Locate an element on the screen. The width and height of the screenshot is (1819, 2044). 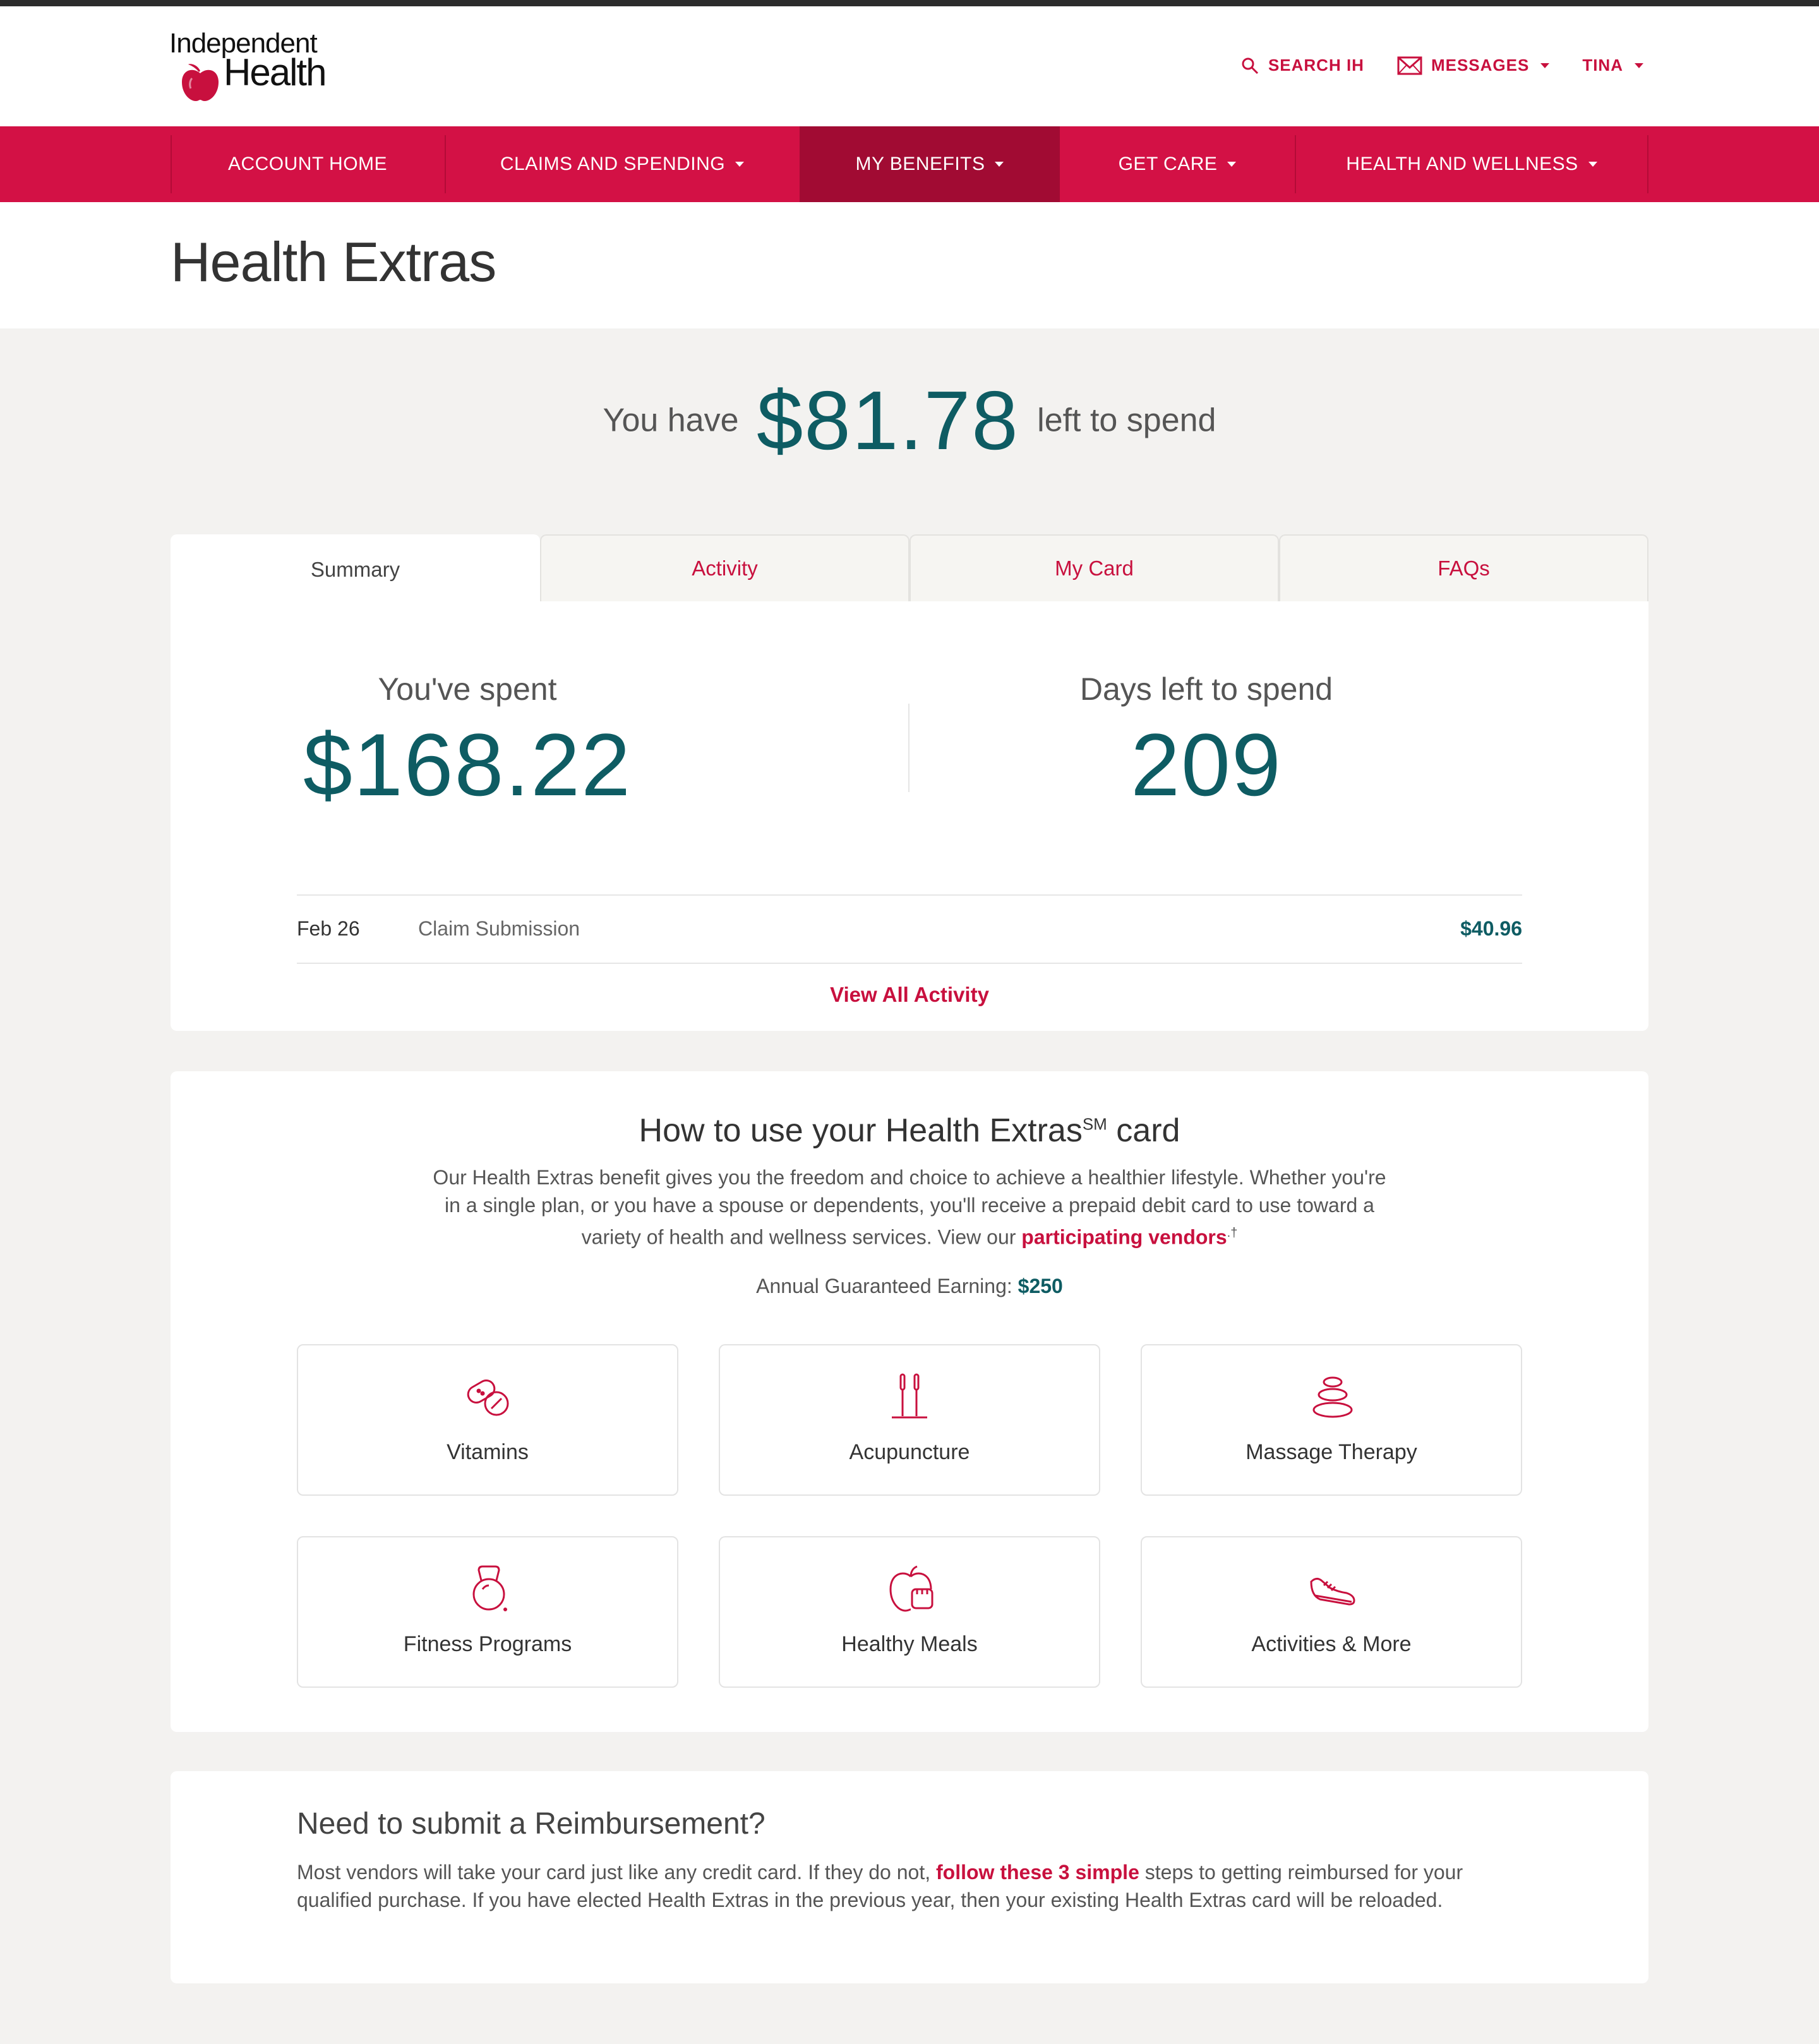
how-to-title-text: How to use your Health Extras is located at coordinates (861, 1130).